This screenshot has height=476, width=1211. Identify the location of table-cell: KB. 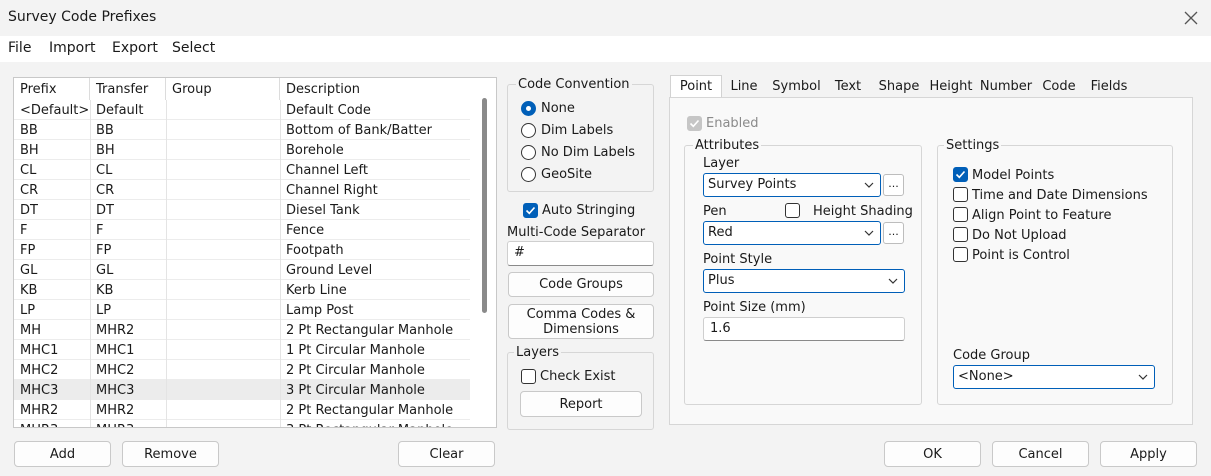
(105, 290).